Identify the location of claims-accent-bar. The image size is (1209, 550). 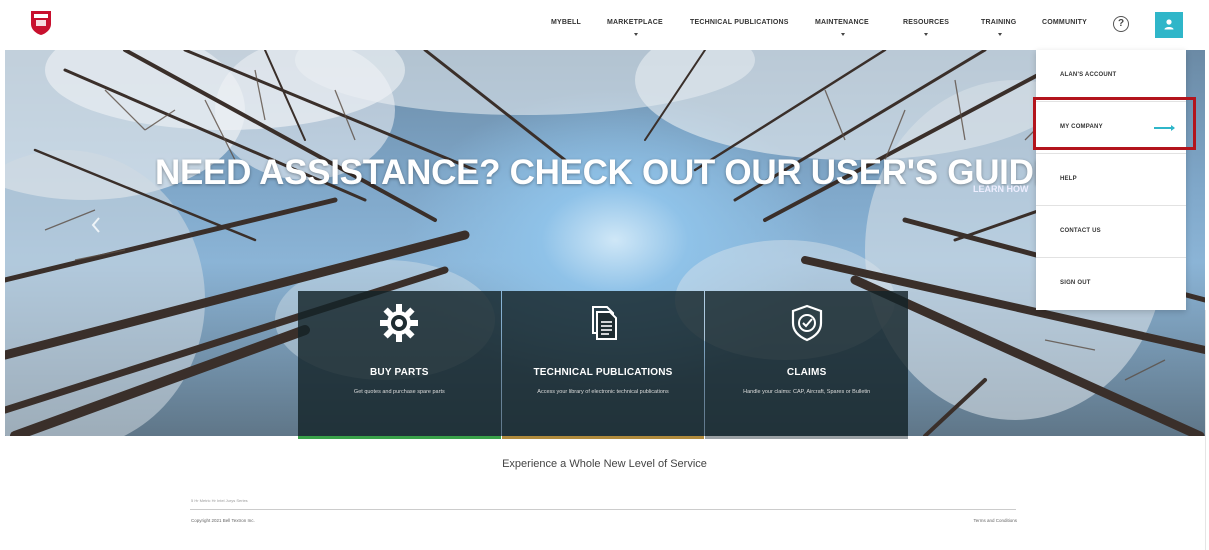
(807, 437).